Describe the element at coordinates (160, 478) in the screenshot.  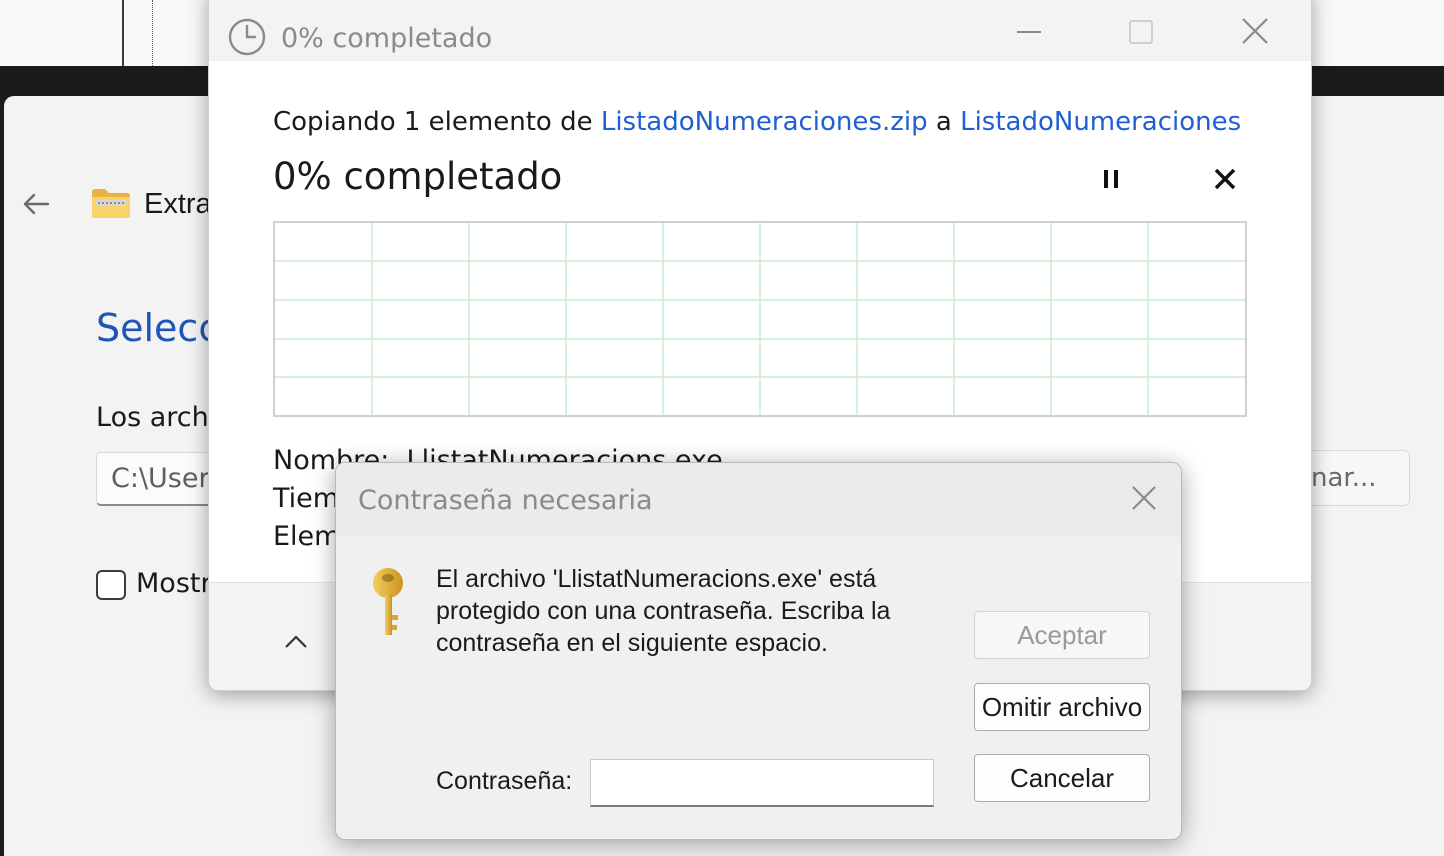
I see `path-text: C:\User` at that location.